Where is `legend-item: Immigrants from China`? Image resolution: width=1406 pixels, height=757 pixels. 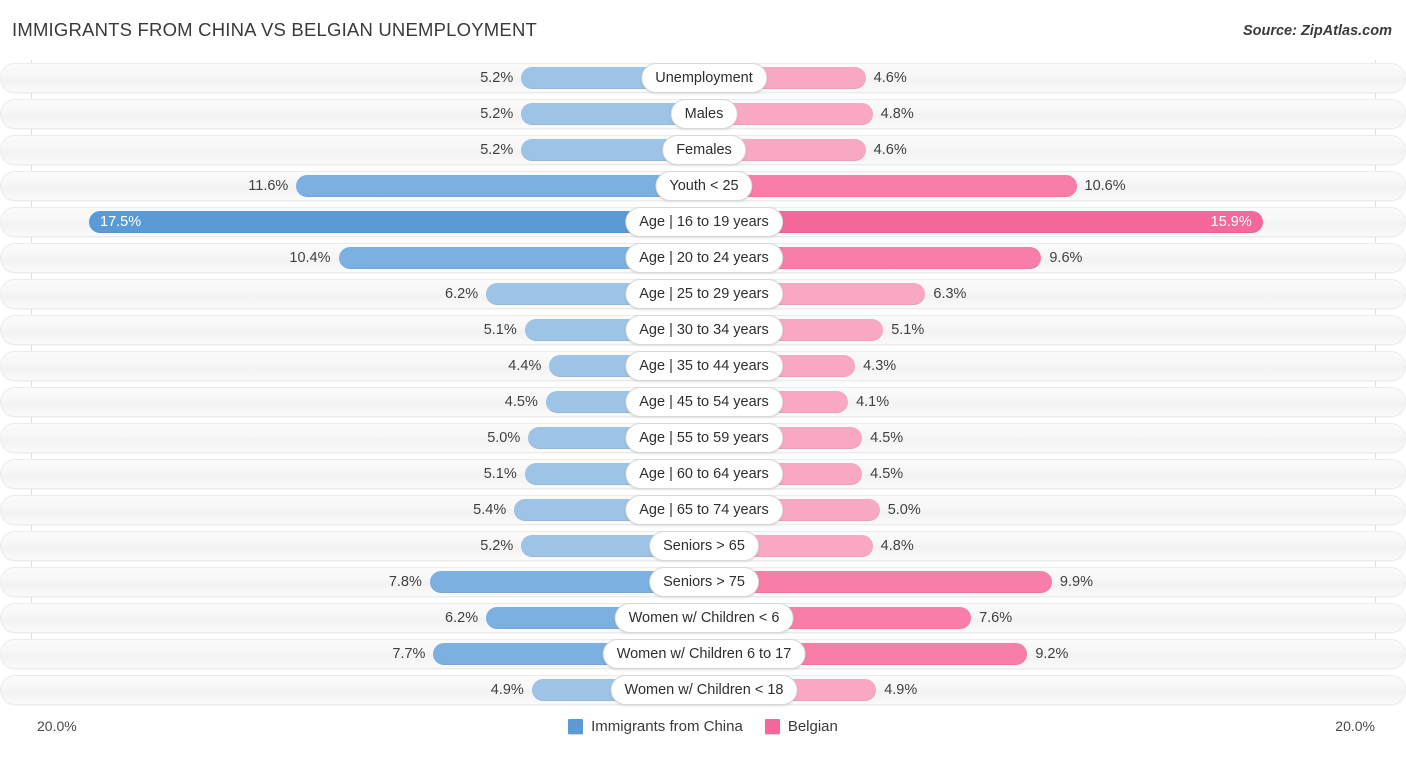
legend-item: Immigrants from China is located at coordinates (655, 726).